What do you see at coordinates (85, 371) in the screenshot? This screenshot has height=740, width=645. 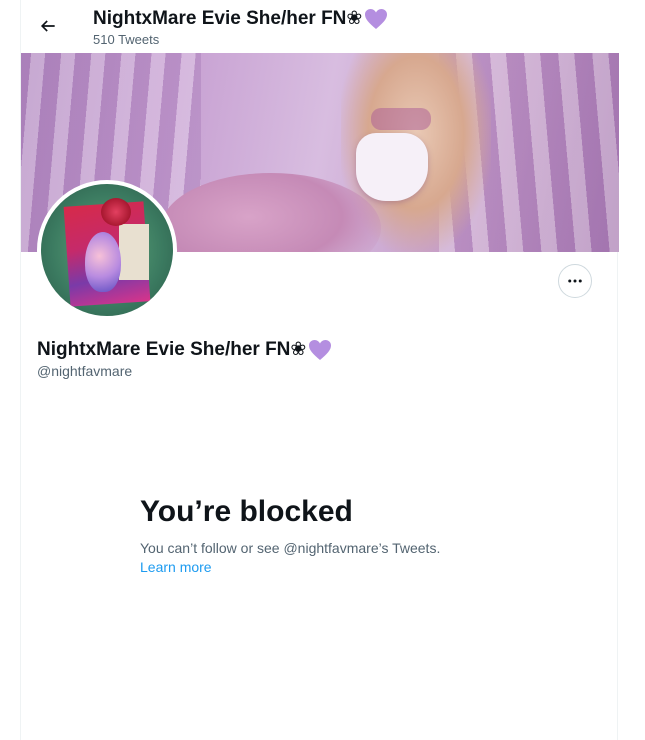 I see `profile-handle: @nightfavmare` at bounding box center [85, 371].